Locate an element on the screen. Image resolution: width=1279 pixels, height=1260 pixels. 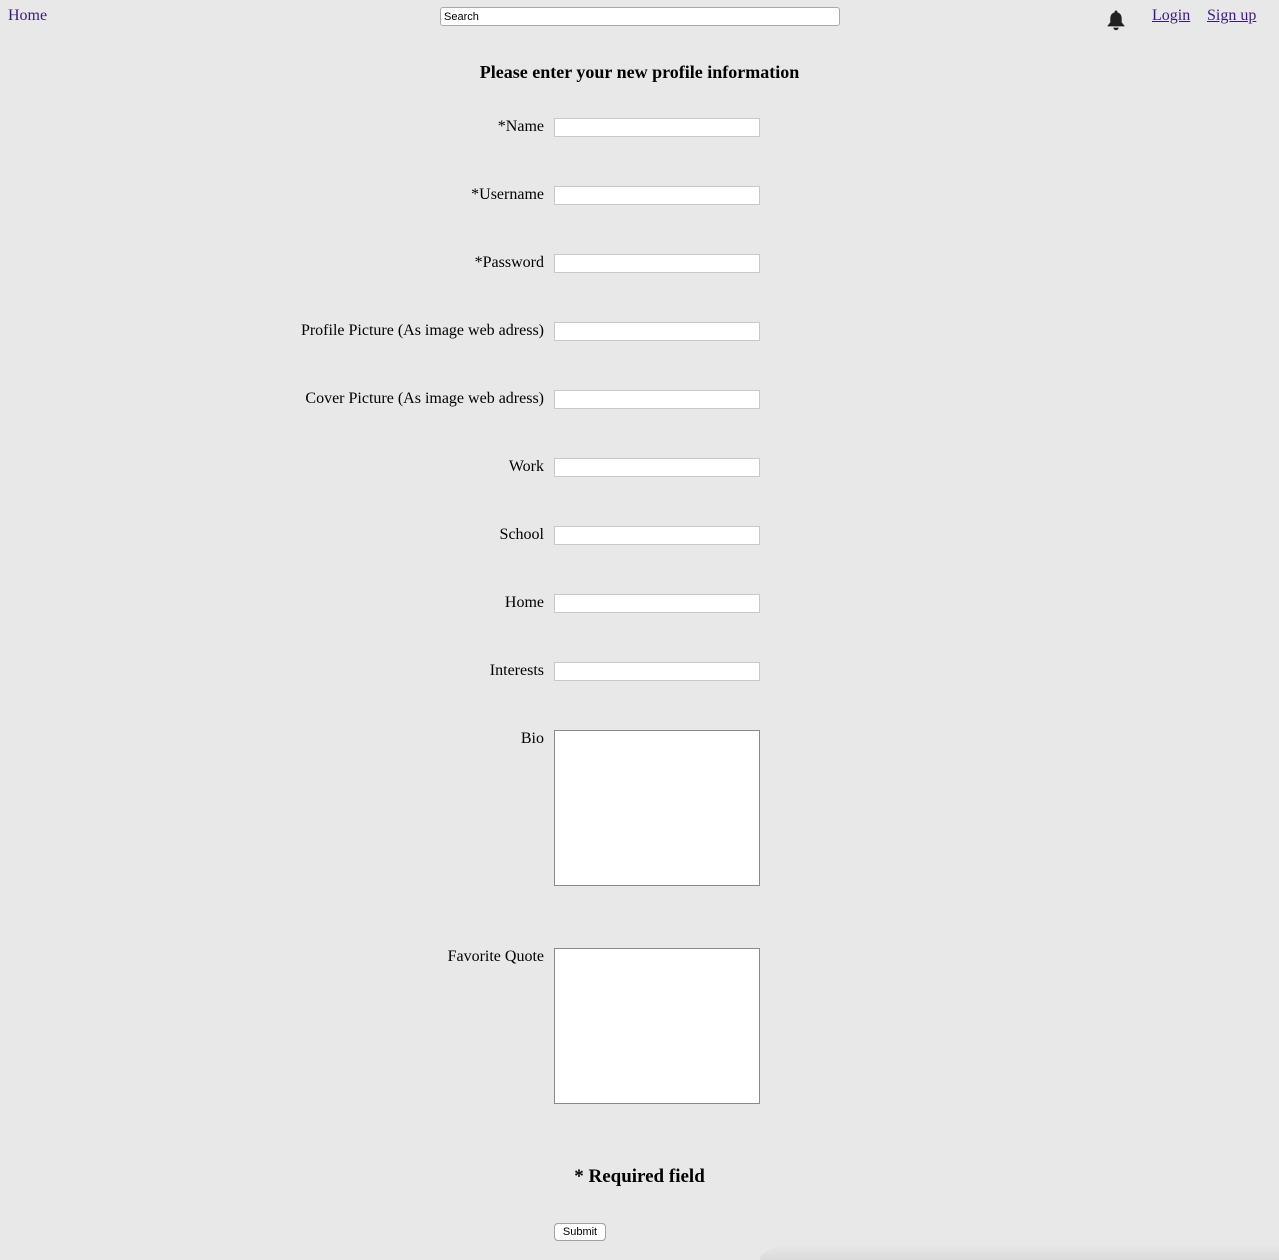
search-input is located at coordinates (640, 16).